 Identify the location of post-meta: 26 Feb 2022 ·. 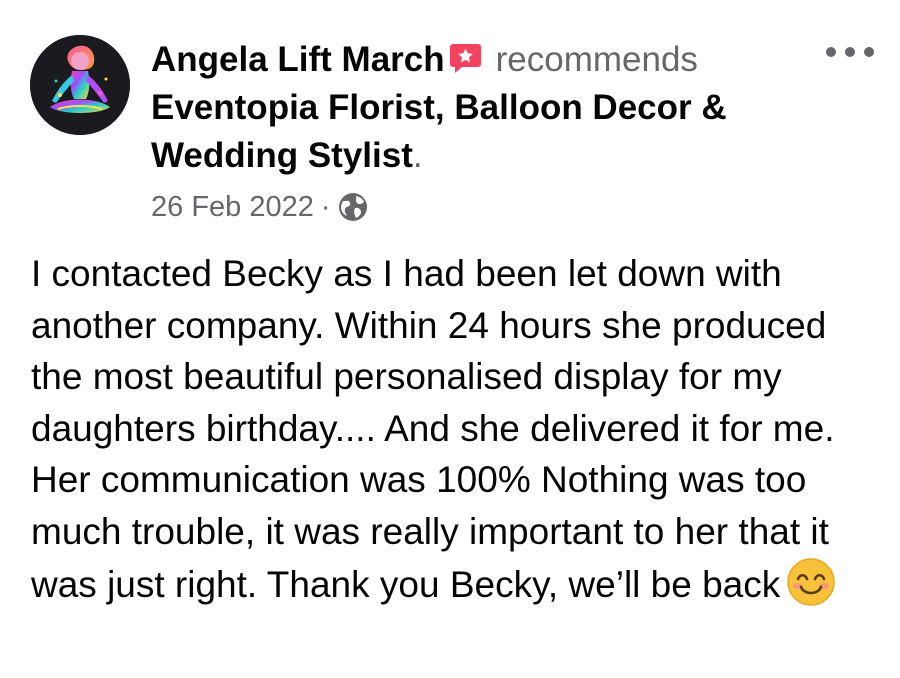
(259, 207).